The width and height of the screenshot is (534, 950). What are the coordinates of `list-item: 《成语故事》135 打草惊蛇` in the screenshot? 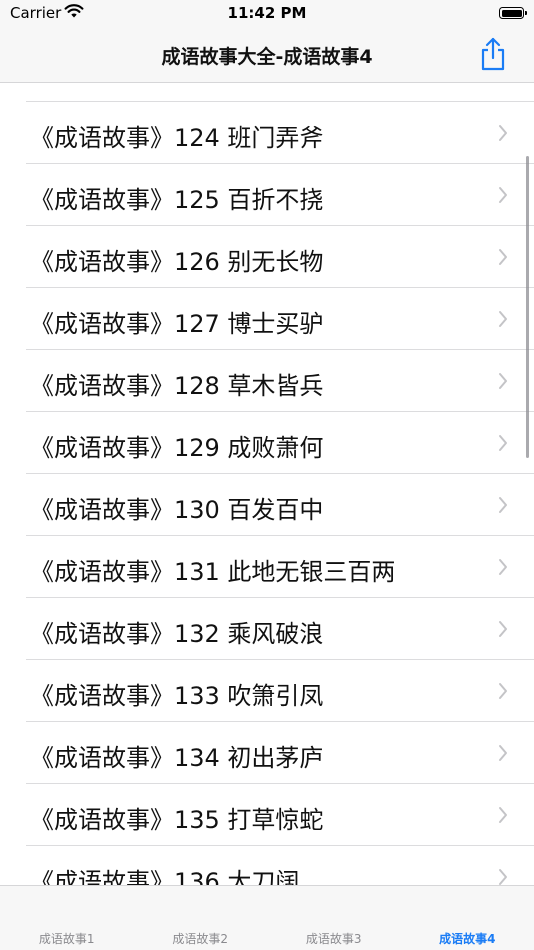 It's located at (267, 815).